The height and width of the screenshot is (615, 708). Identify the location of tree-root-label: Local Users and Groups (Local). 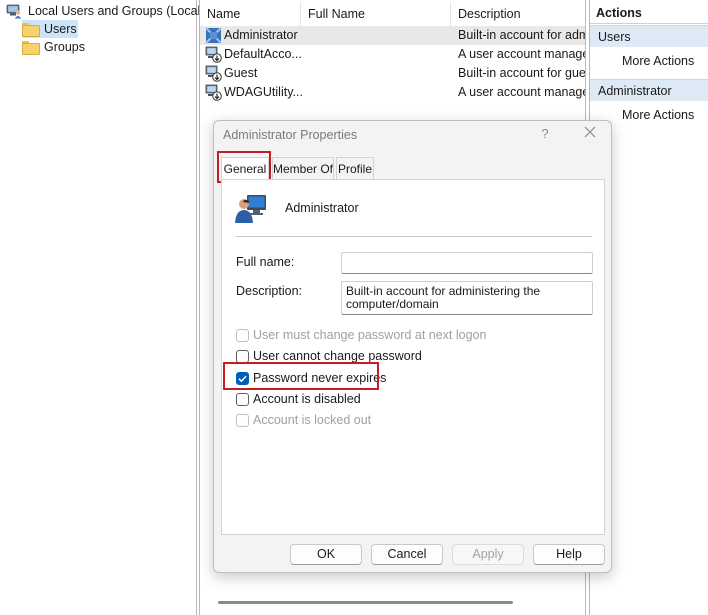
(116, 11).